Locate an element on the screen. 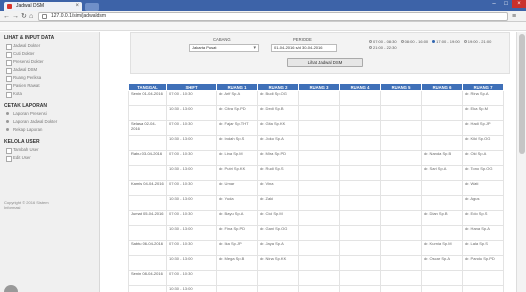 The image size is (526, 292). doctor-cell: dr. Arif Sp.A is located at coordinates (237, 98).